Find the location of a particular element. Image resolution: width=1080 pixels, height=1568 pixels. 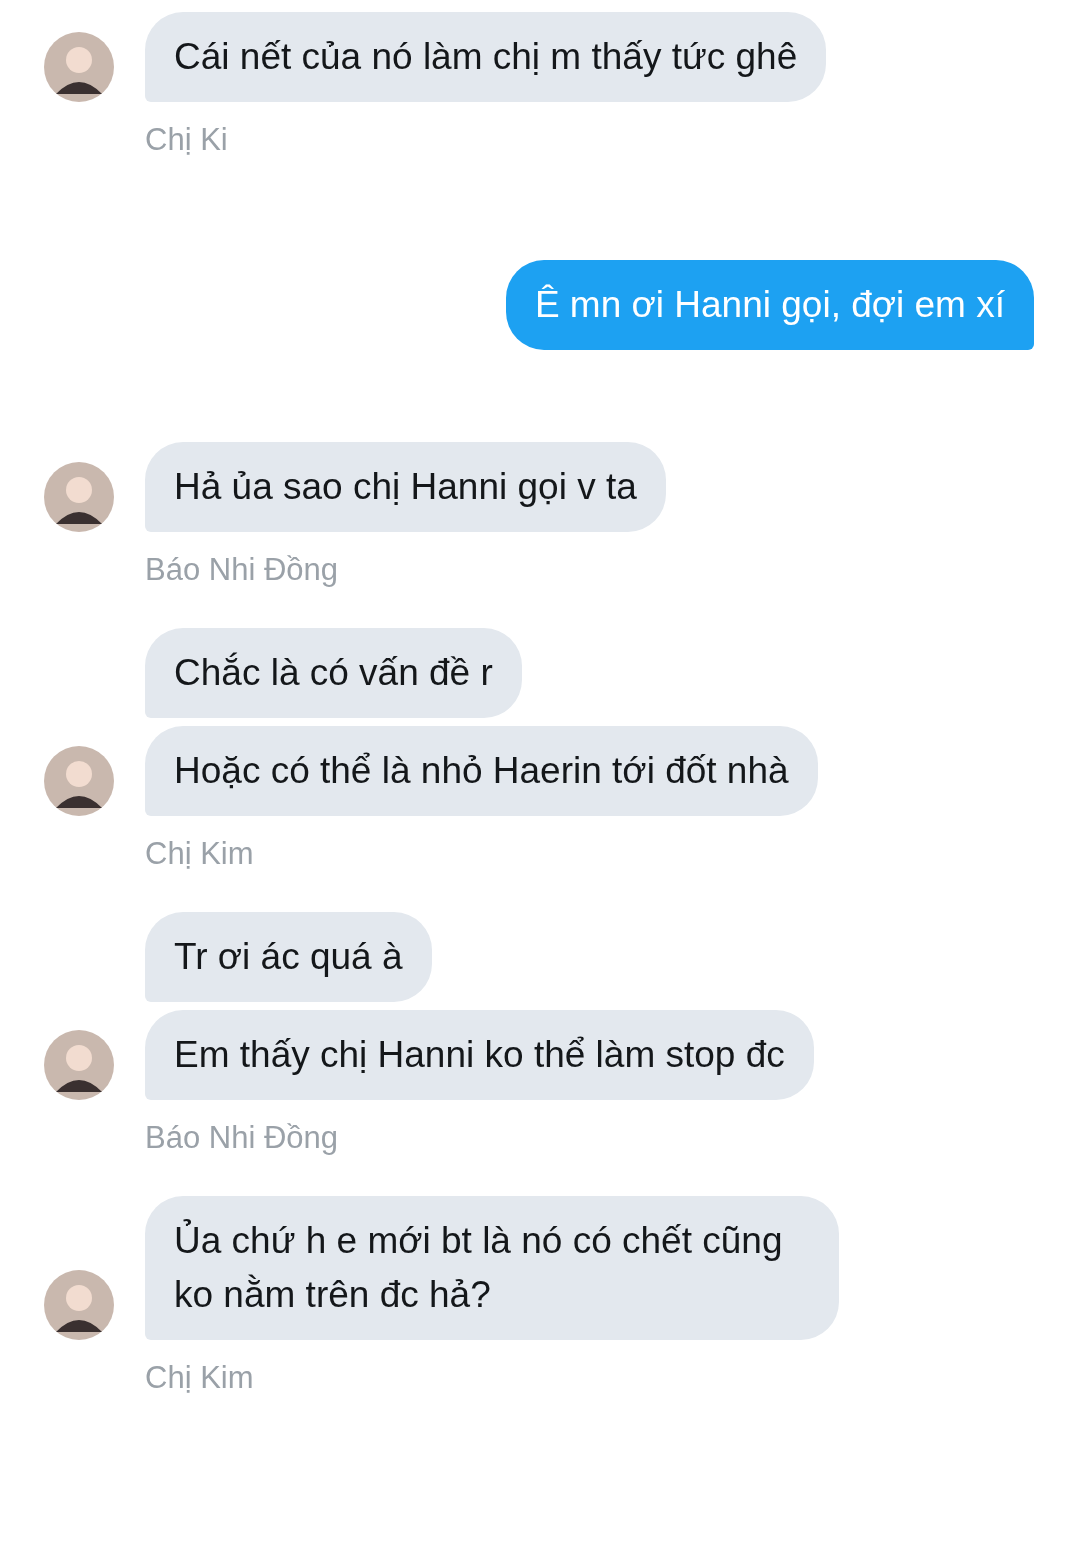

message-bubble: Hoặc có thể là nhỏ Haerin tới đốt nhà is located at coordinates (481, 771).